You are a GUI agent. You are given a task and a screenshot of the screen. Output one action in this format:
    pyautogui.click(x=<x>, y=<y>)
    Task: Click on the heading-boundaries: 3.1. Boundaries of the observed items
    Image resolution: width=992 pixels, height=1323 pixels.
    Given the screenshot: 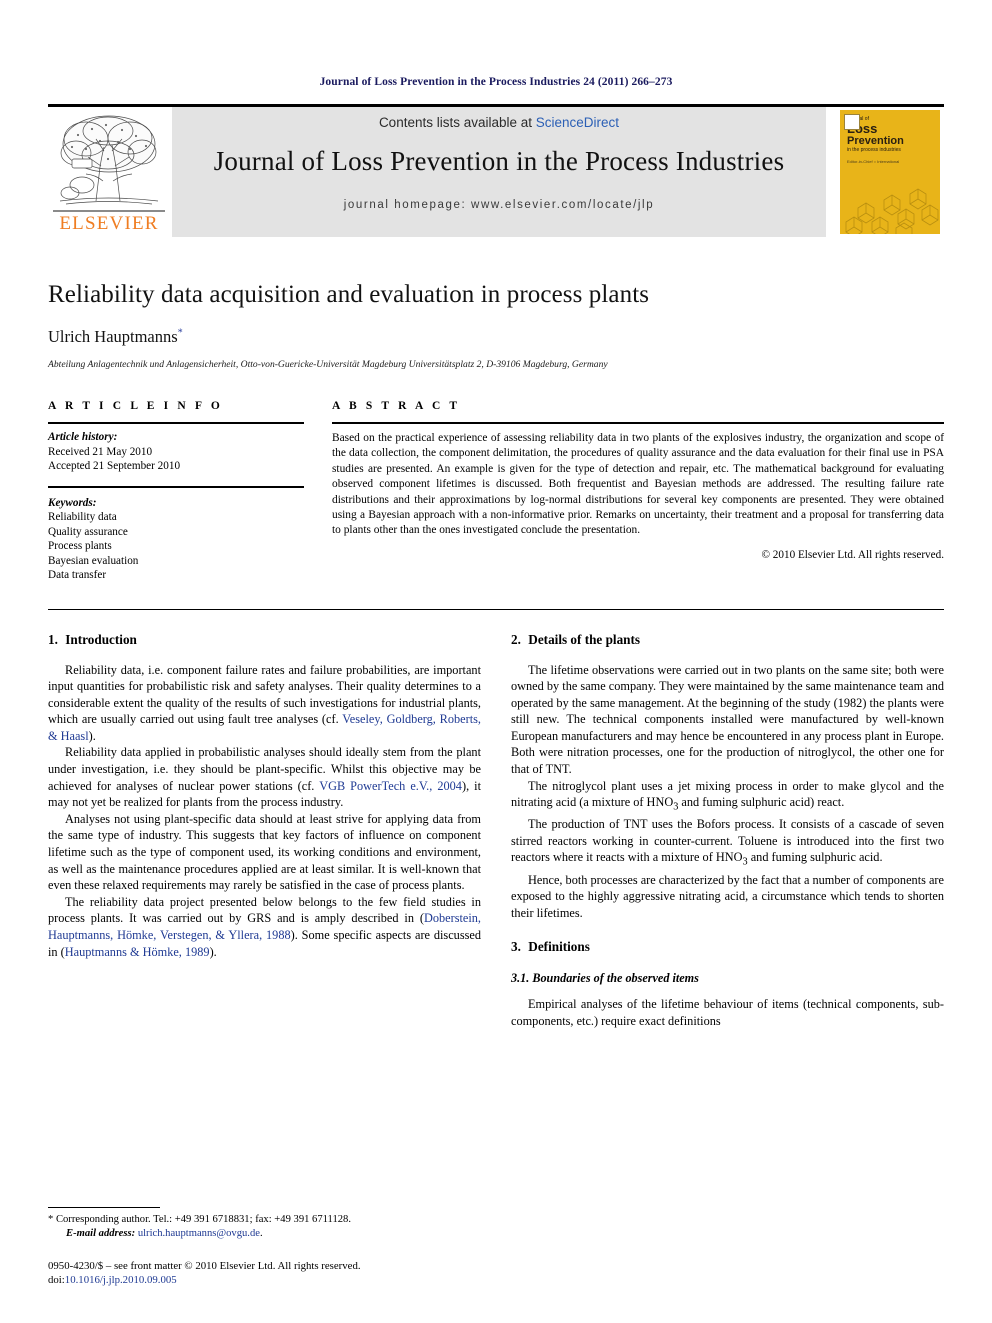 What is the action you would take?
    pyautogui.click(x=727, y=978)
    